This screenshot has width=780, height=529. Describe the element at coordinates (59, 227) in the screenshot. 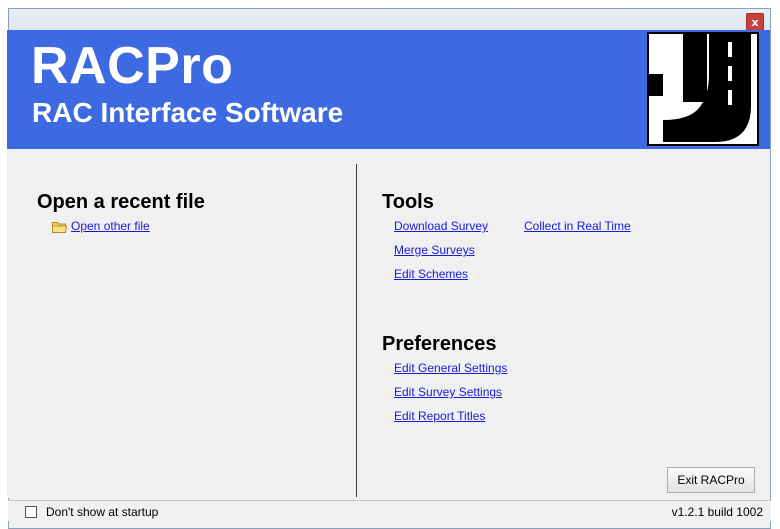

I see `folder-icon` at that location.